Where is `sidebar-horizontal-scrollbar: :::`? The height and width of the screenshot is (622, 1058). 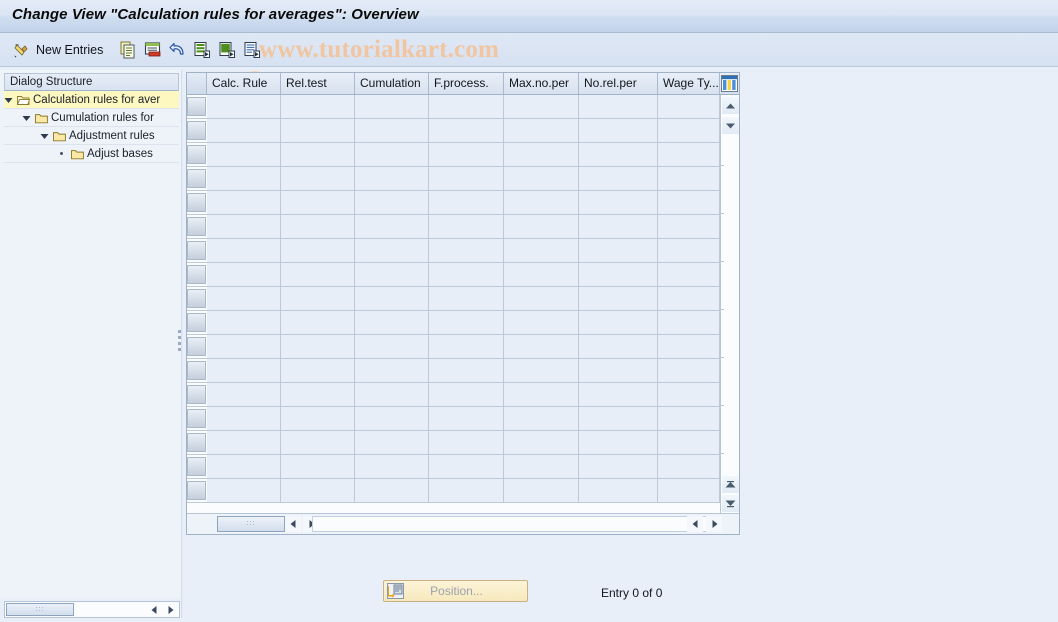
sidebar-horizontal-scrollbar: ::: is located at coordinates (92, 609).